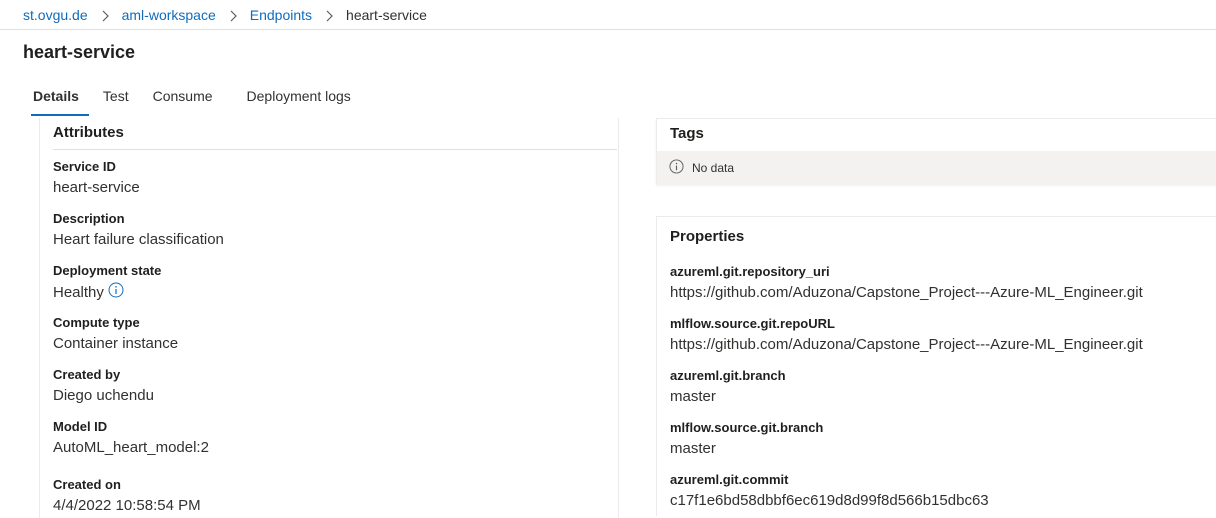 The height and width of the screenshot is (518, 1216). I want to click on attributes-header: Attributes, so click(335, 134).